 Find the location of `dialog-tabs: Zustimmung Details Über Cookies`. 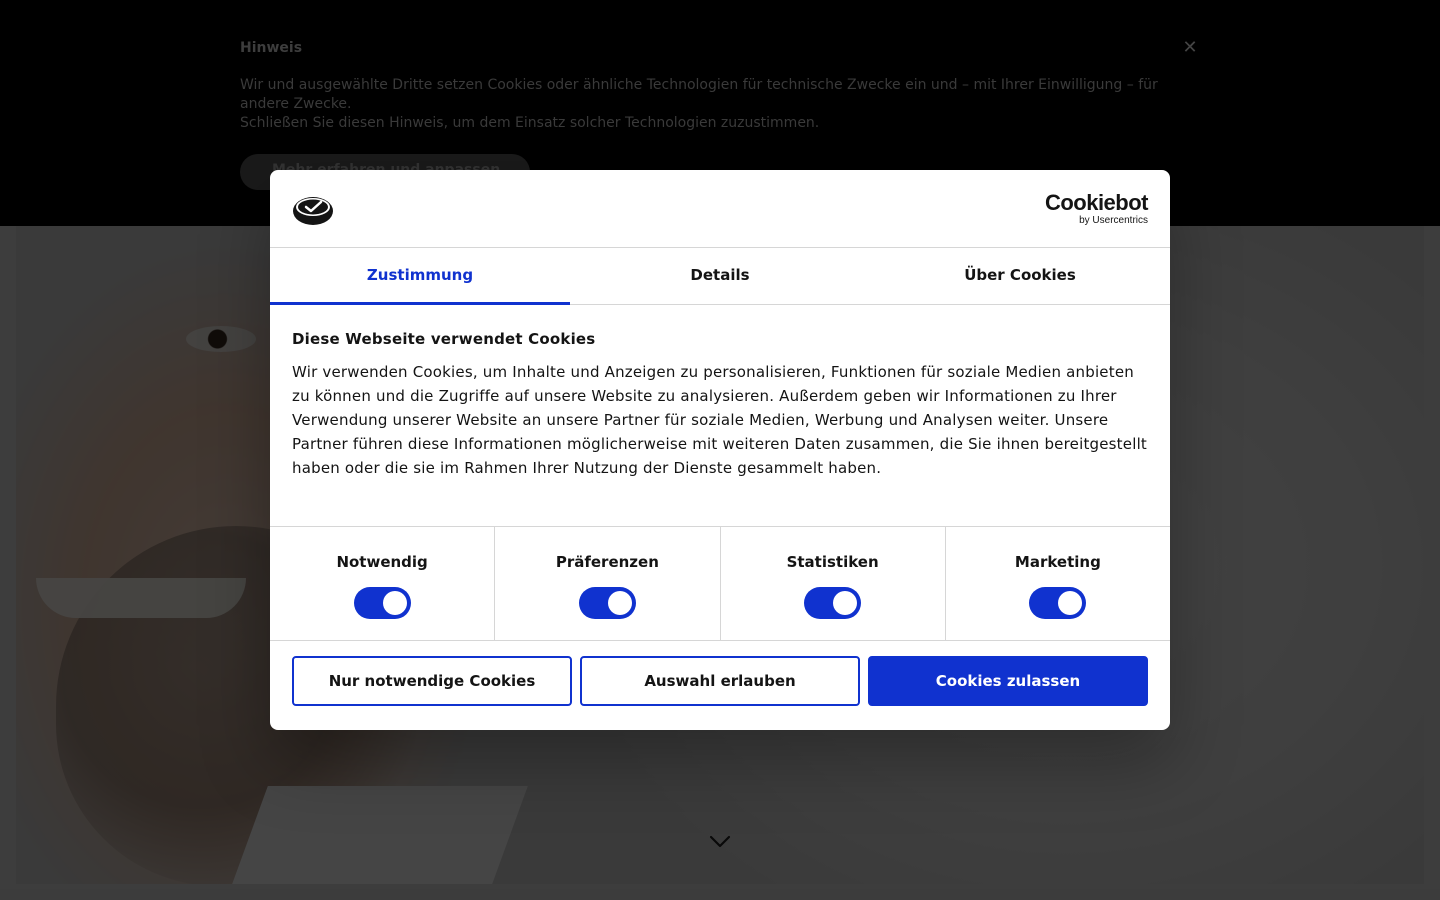

dialog-tabs: Zustimmung Details Über Cookies is located at coordinates (720, 276).